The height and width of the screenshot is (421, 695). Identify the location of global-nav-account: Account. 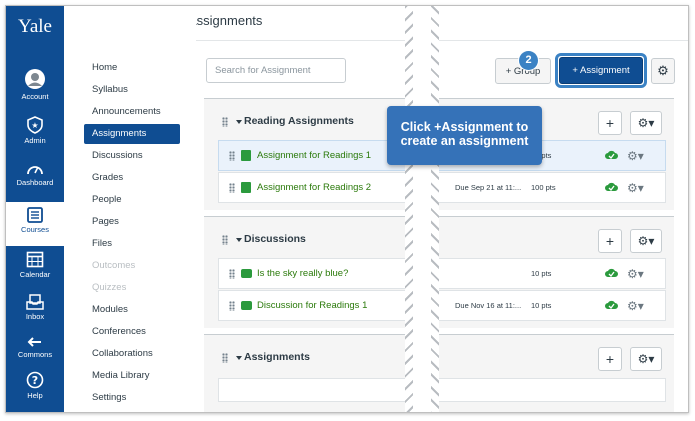
(35, 84).